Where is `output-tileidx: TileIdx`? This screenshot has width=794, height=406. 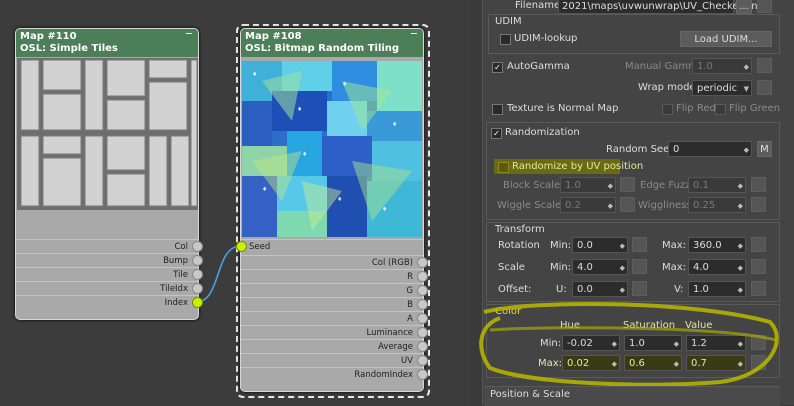 output-tileidx: TileIdx is located at coordinates (107, 288).